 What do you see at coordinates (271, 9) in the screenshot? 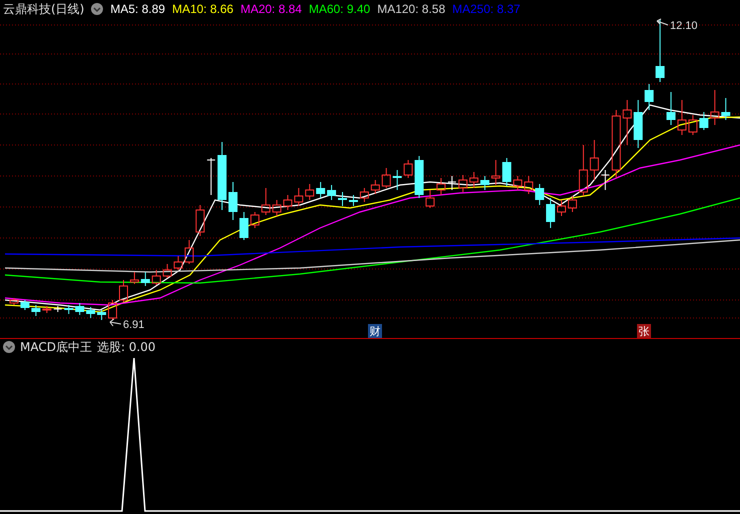
I see `moving-average-value: MA20: 8.84` at bounding box center [271, 9].